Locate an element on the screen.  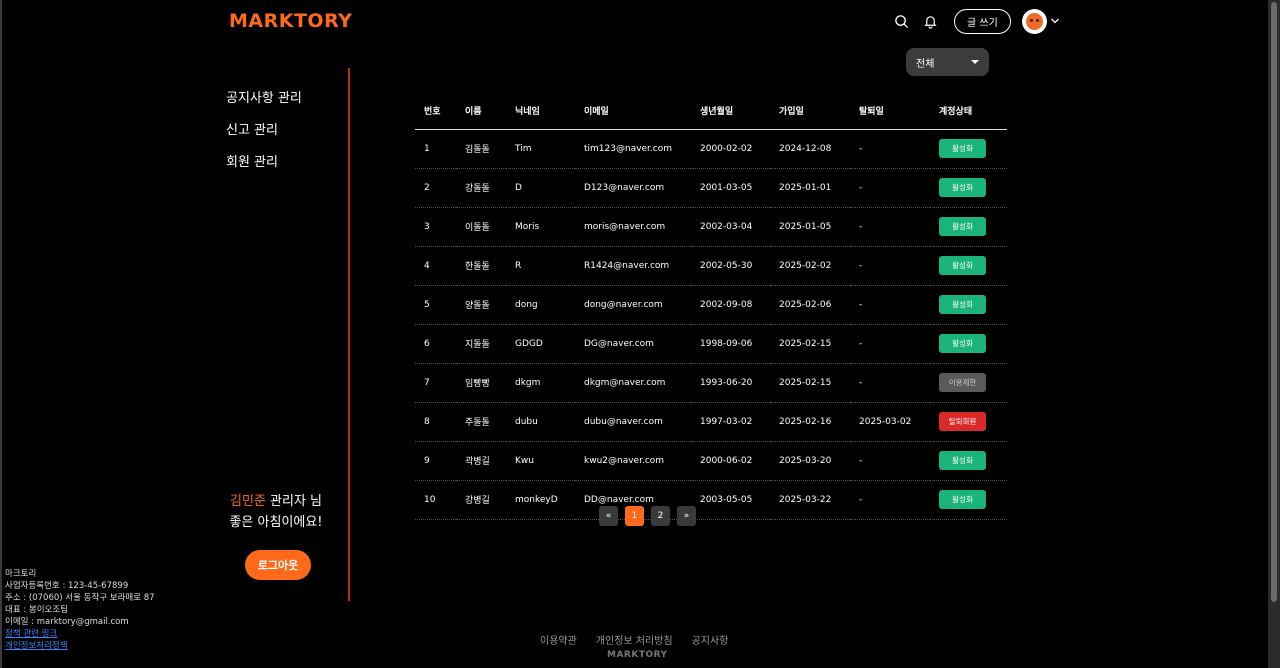
col-header-nickname: 닉네임 is located at coordinates (540, 111).